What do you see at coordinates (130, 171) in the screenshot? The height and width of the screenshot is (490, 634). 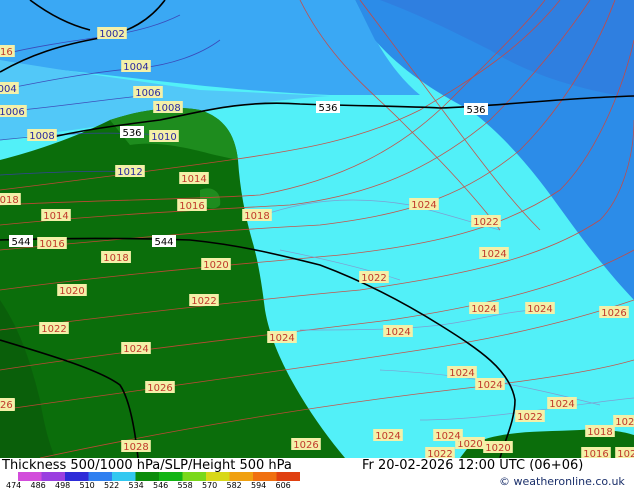 I see `slp-label: 1012` at bounding box center [130, 171].